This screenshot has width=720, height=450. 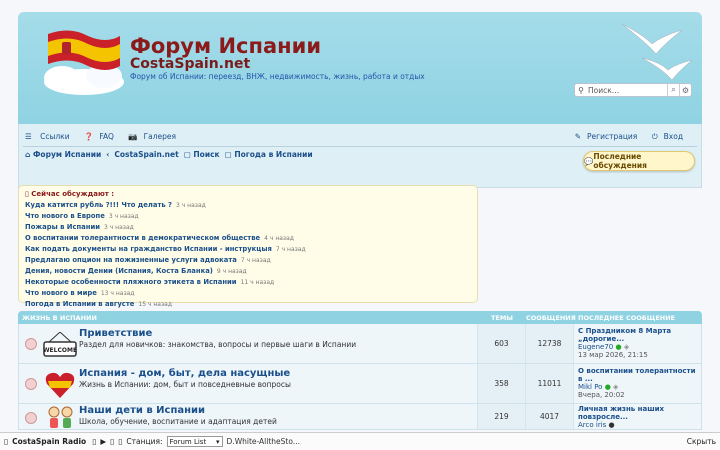 What do you see at coordinates (501, 383) in the screenshot?
I see `topics-count: 358` at bounding box center [501, 383].